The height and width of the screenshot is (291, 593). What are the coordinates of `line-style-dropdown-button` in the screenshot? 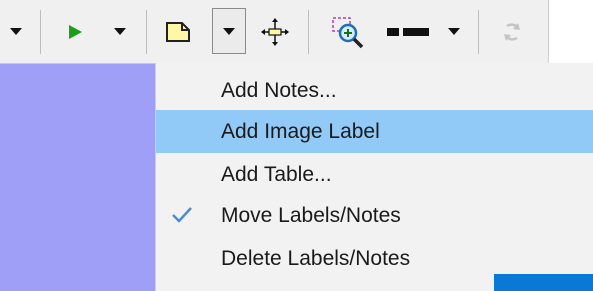 It's located at (454, 31).